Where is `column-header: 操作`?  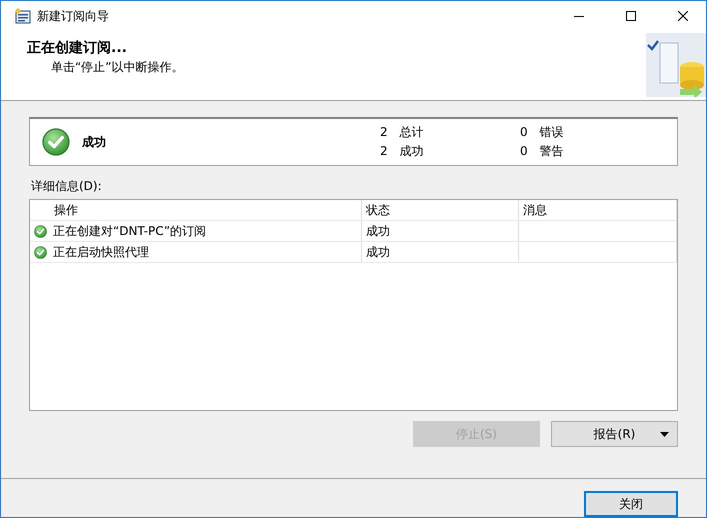 column-header: 操作 is located at coordinates (196, 210).